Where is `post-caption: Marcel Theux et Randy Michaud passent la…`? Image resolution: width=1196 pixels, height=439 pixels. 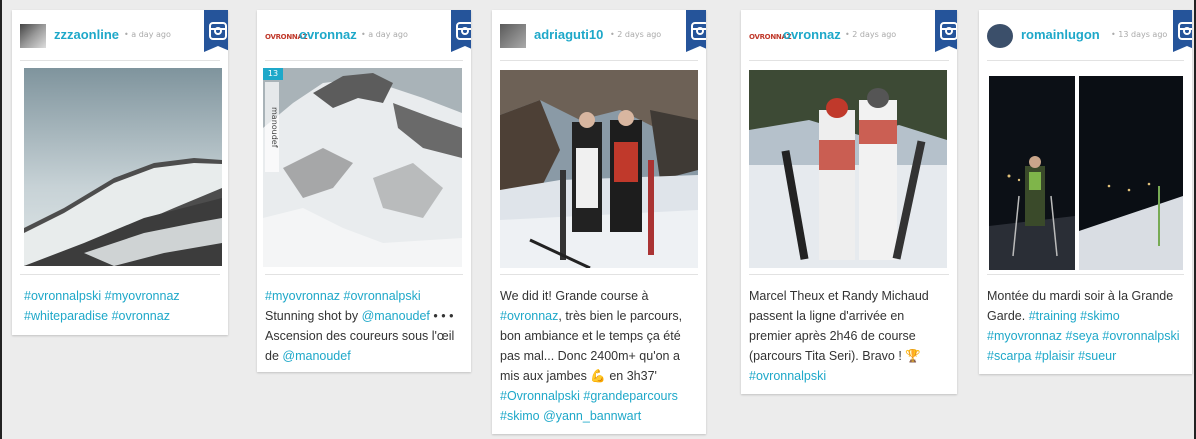
post-caption: Marcel Theux et Randy Michaud passent la… is located at coordinates (848, 336).